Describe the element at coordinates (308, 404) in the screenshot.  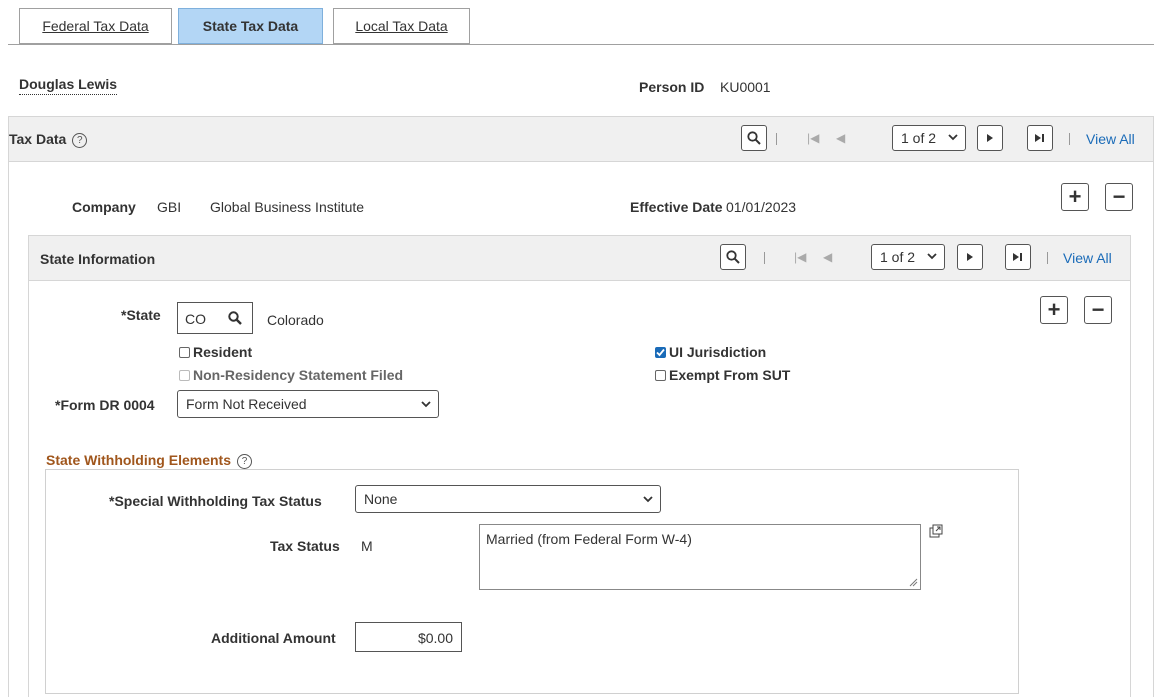
I see `form-dr-select: Form Not Received` at that location.